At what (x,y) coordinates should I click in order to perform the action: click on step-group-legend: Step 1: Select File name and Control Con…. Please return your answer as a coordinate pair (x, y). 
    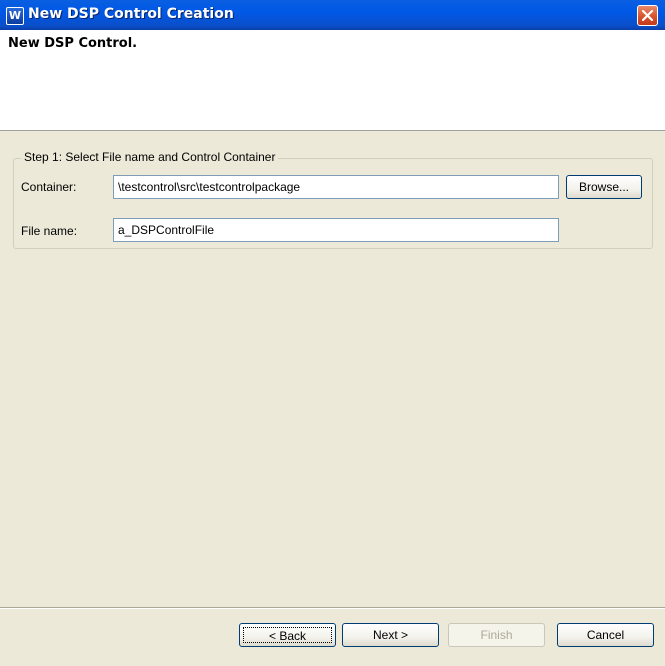
    Looking at the image, I should click on (150, 157).